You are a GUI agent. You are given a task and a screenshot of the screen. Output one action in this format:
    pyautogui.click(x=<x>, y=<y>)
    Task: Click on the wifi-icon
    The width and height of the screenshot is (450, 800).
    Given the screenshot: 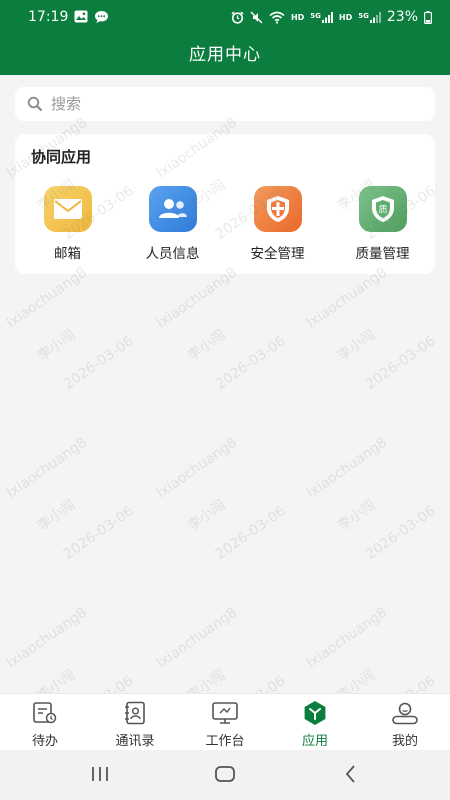 What is the action you would take?
    pyautogui.click(x=277, y=17)
    